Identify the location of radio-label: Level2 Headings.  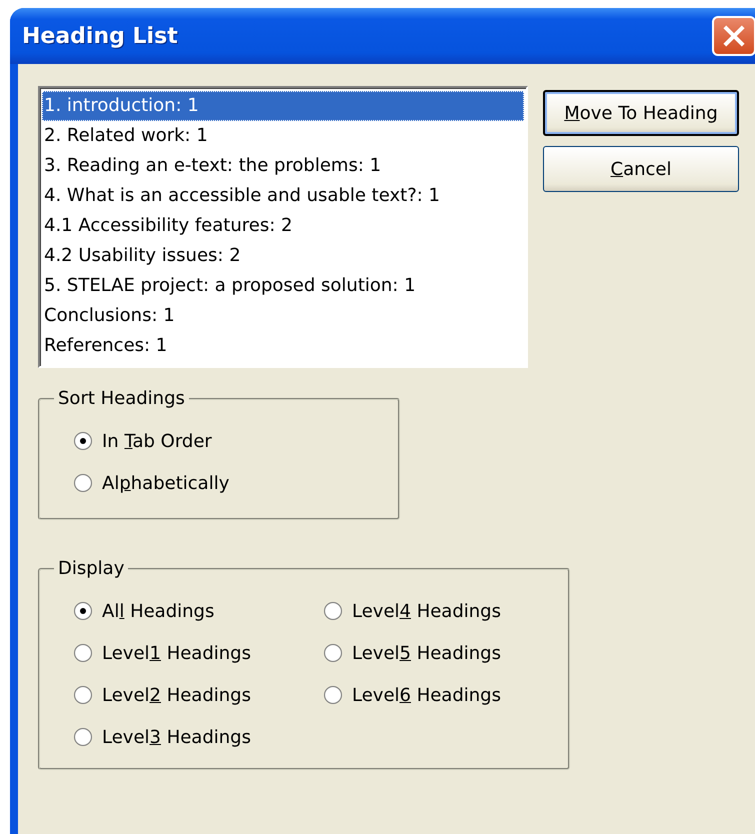
(176, 695).